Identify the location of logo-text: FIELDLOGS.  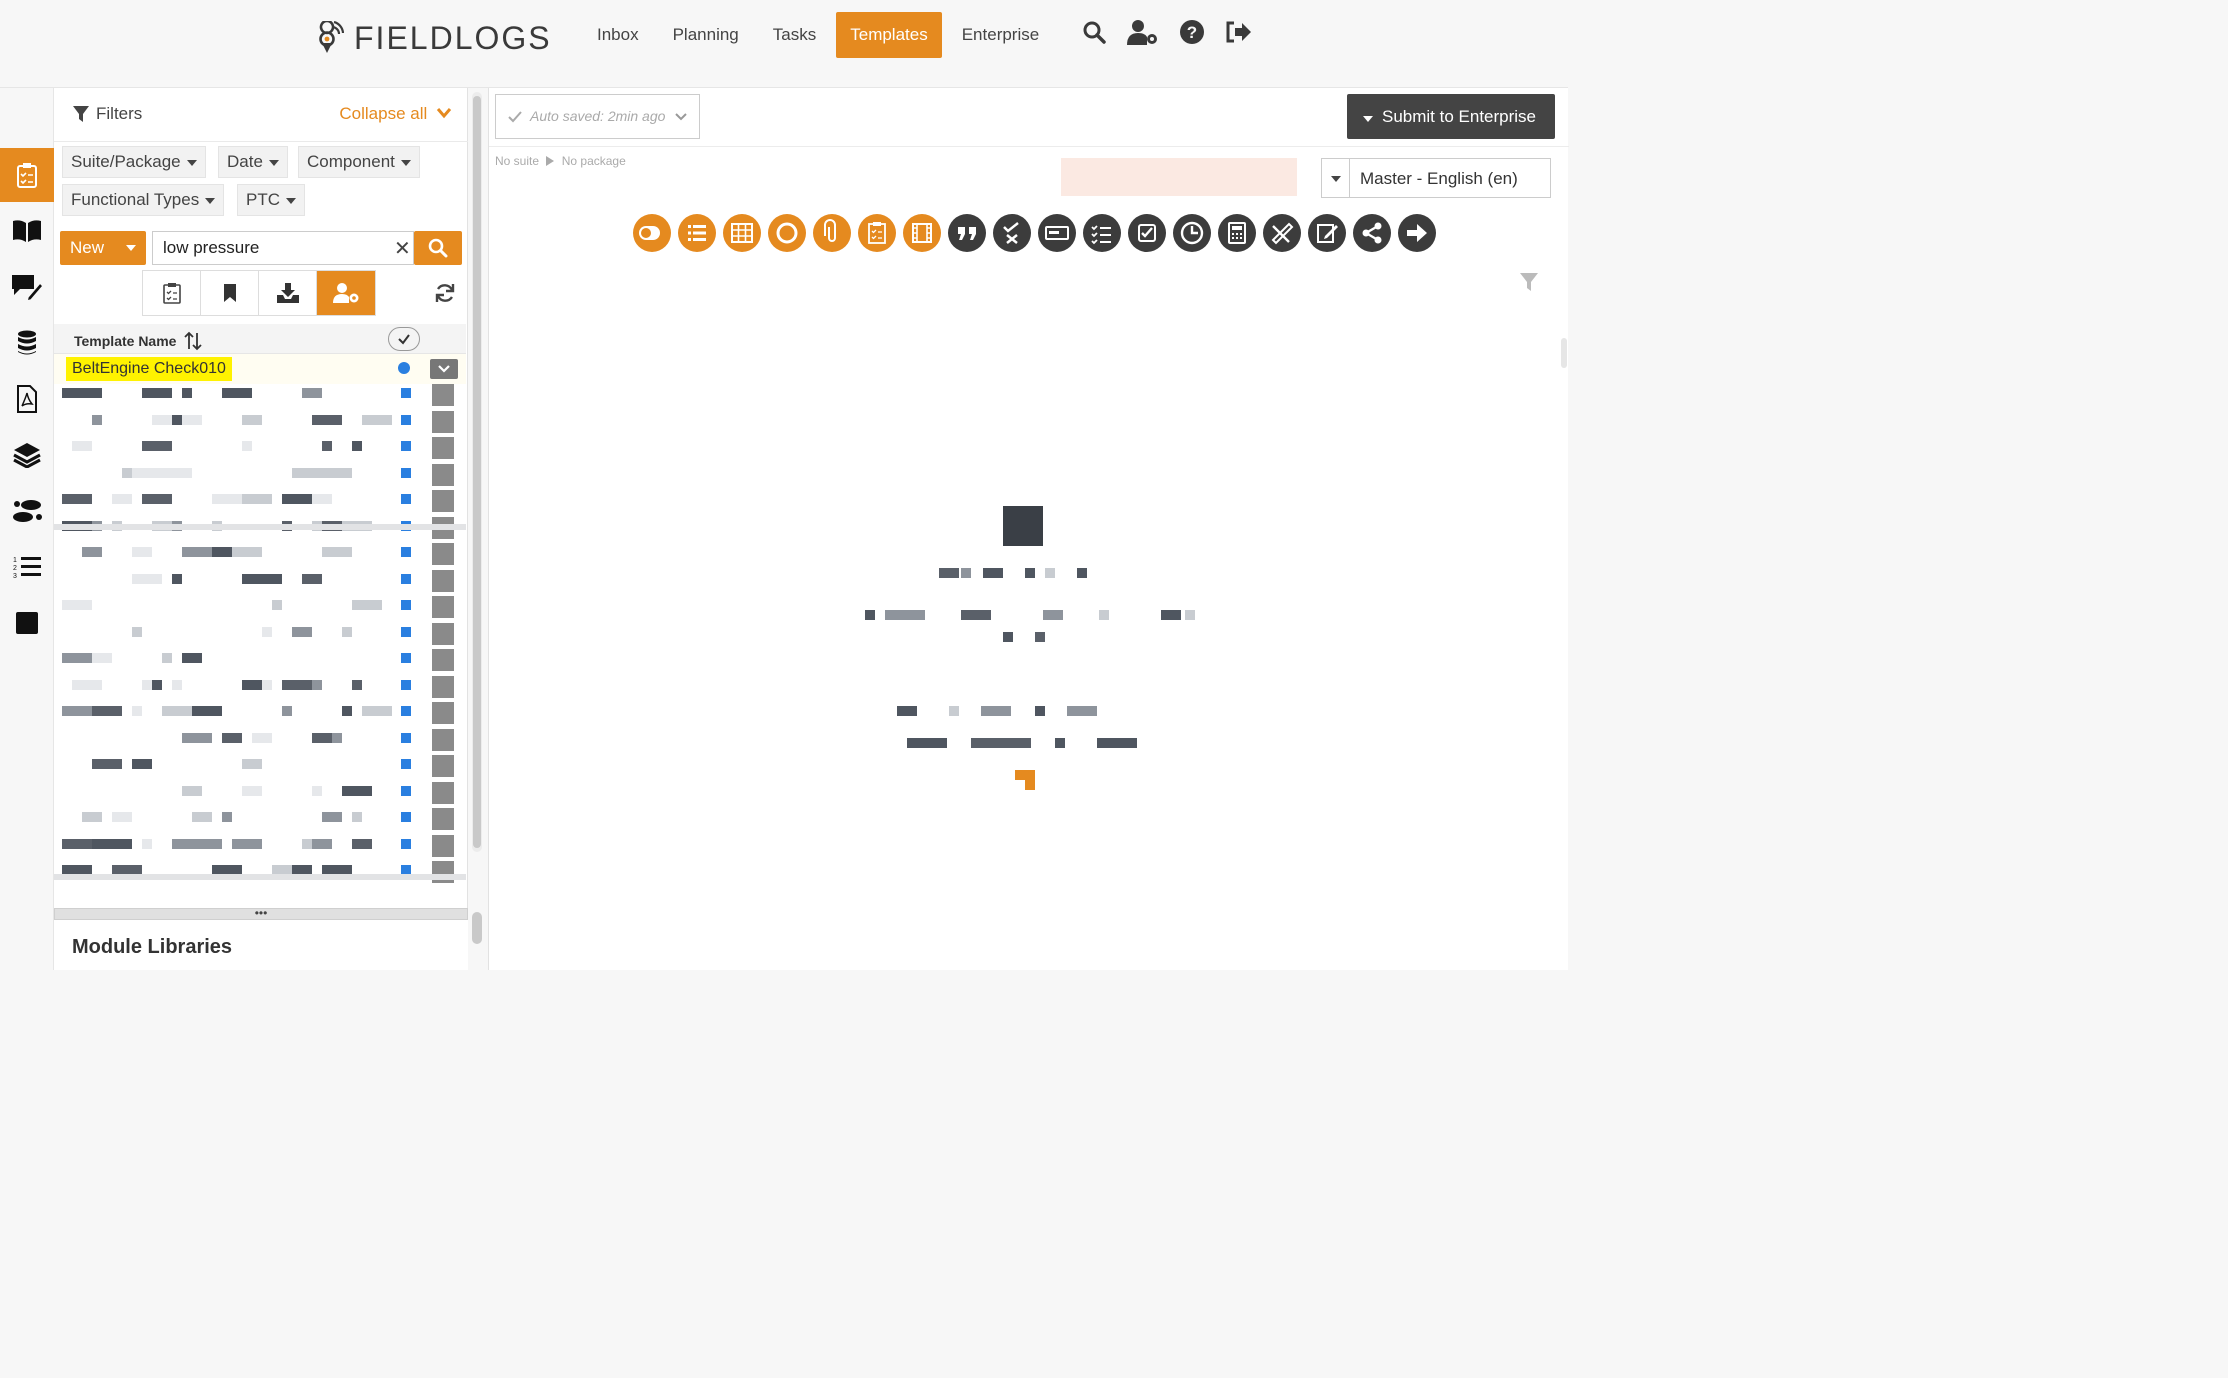
(453, 37).